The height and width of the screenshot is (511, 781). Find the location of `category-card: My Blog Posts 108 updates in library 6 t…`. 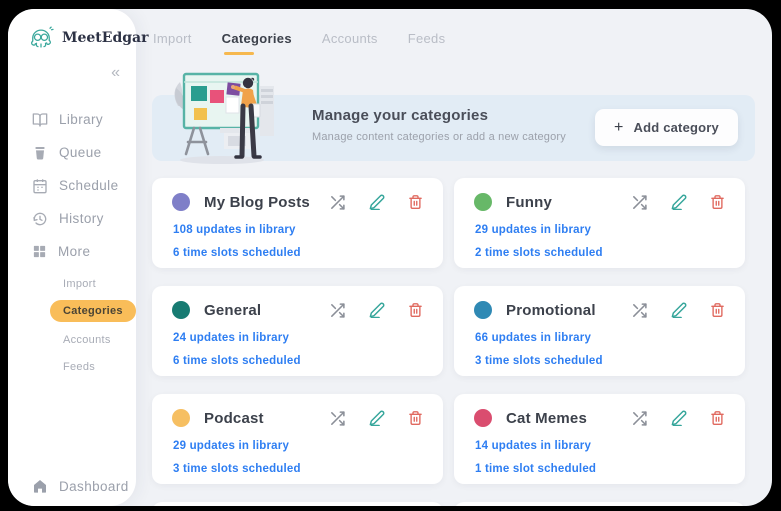

category-card: My Blog Posts 108 updates in library 6 t… is located at coordinates (297, 223).